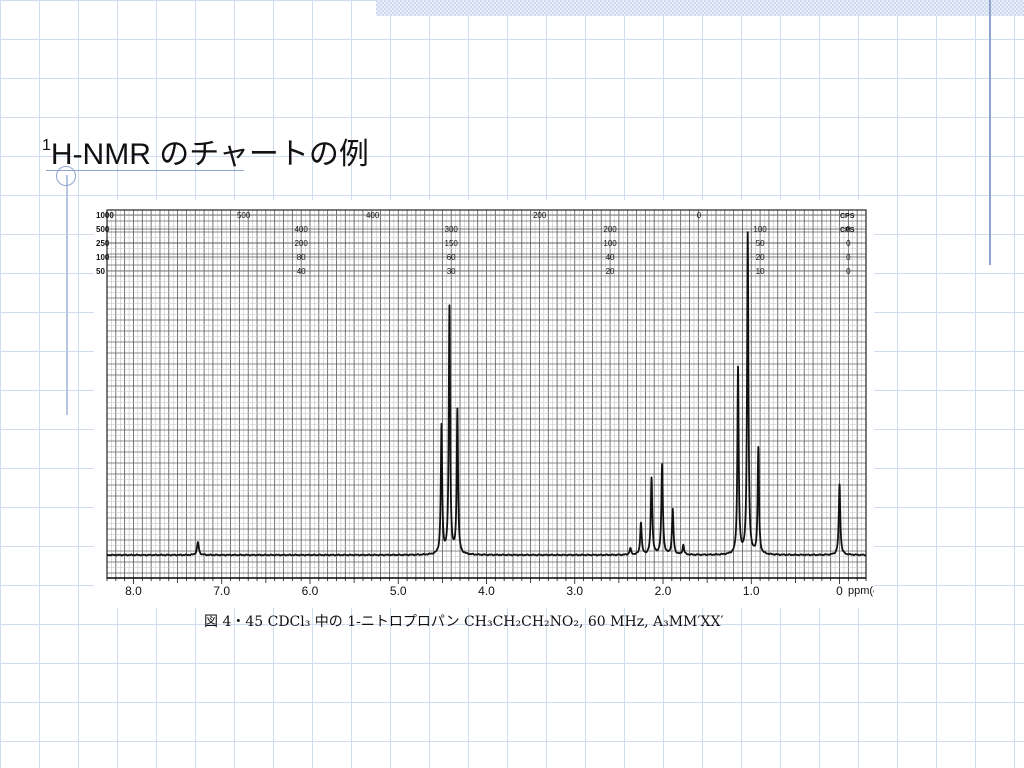  Describe the element at coordinates (760, 271) in the screenshot. I see `scale-tick-label: 10` at that location.